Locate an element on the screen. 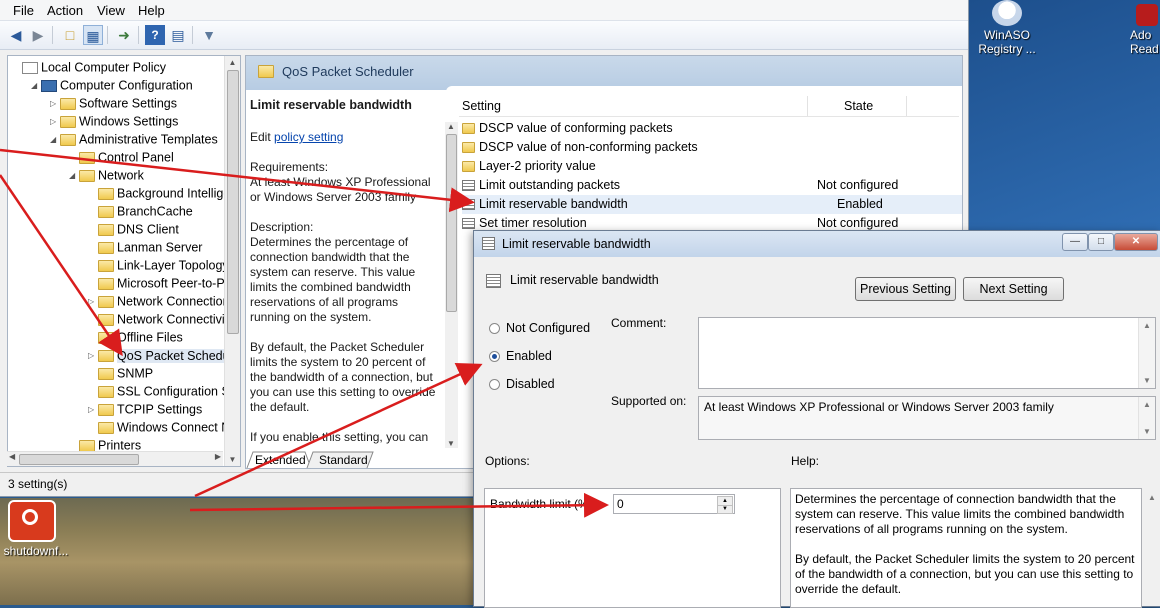 The image size is (1160, 608). maximize-button: □ is located at coordinates (1101, 242).